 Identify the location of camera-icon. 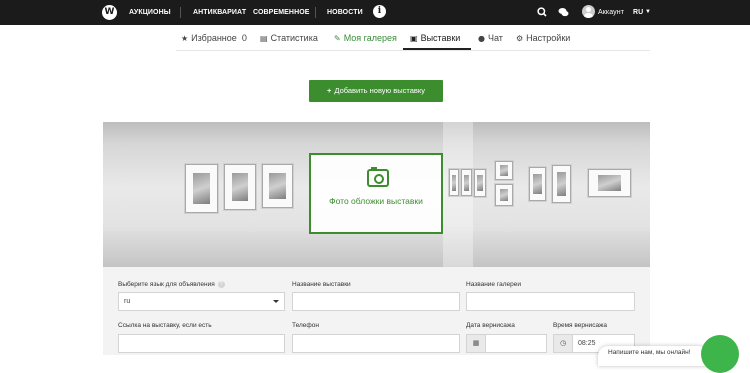
(378, 177).